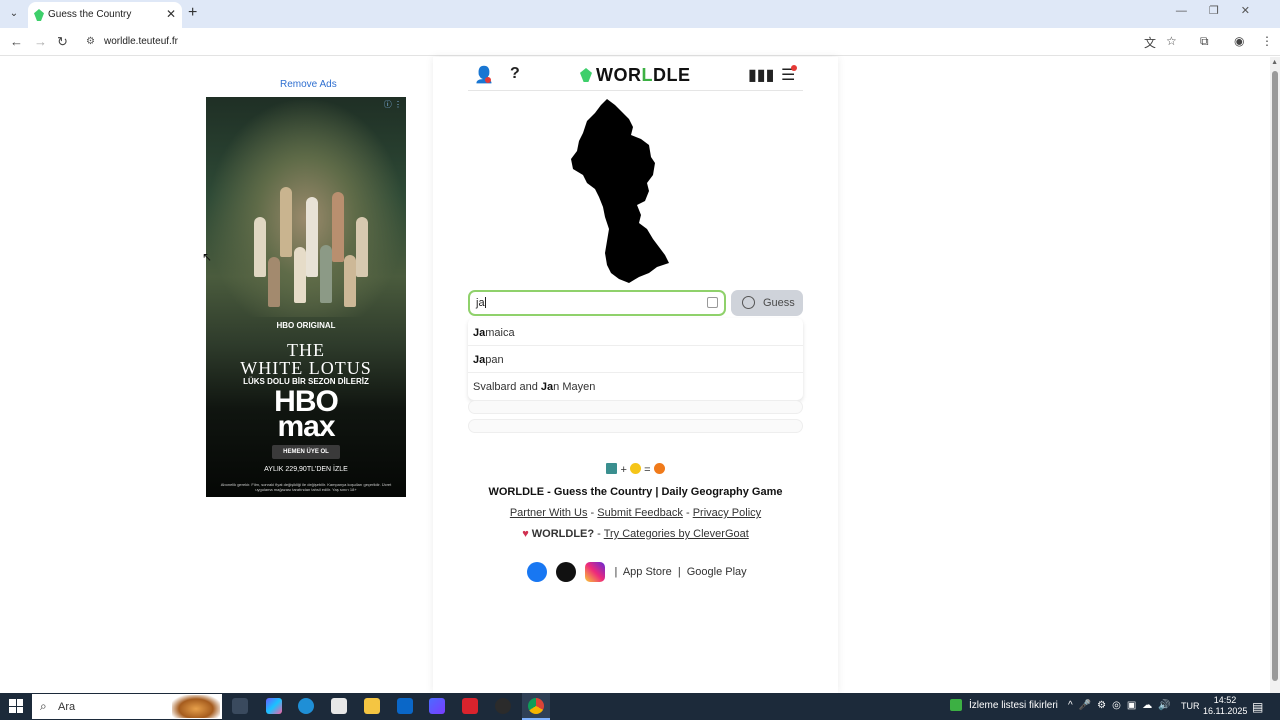 This screenshot has height=720, width=1280. I want to click on page-scrollbar: ▲, so click(1275, 375).